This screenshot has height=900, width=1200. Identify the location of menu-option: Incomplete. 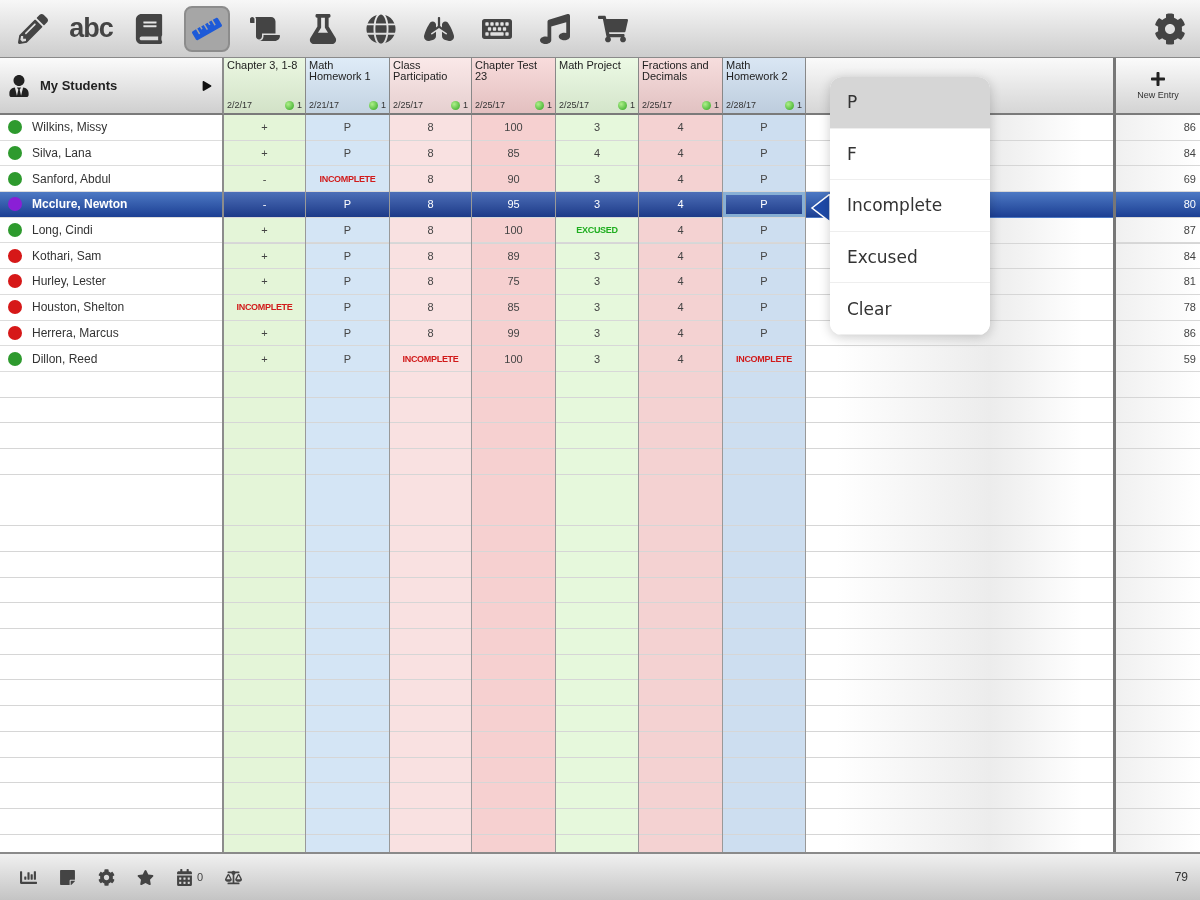
(910, 206).